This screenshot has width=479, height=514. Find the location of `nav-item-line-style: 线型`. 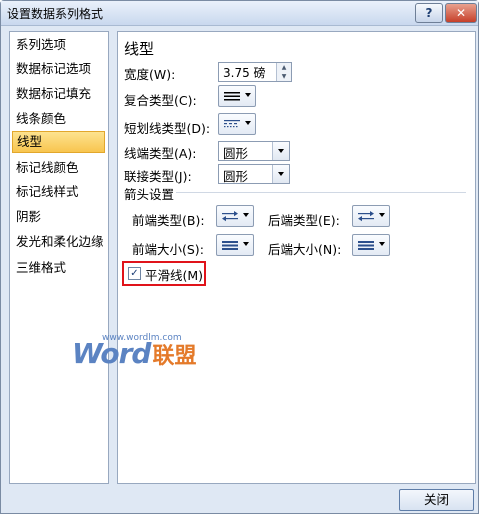

nav-item-line-style: 线型 is located at coordinates (58, 142).